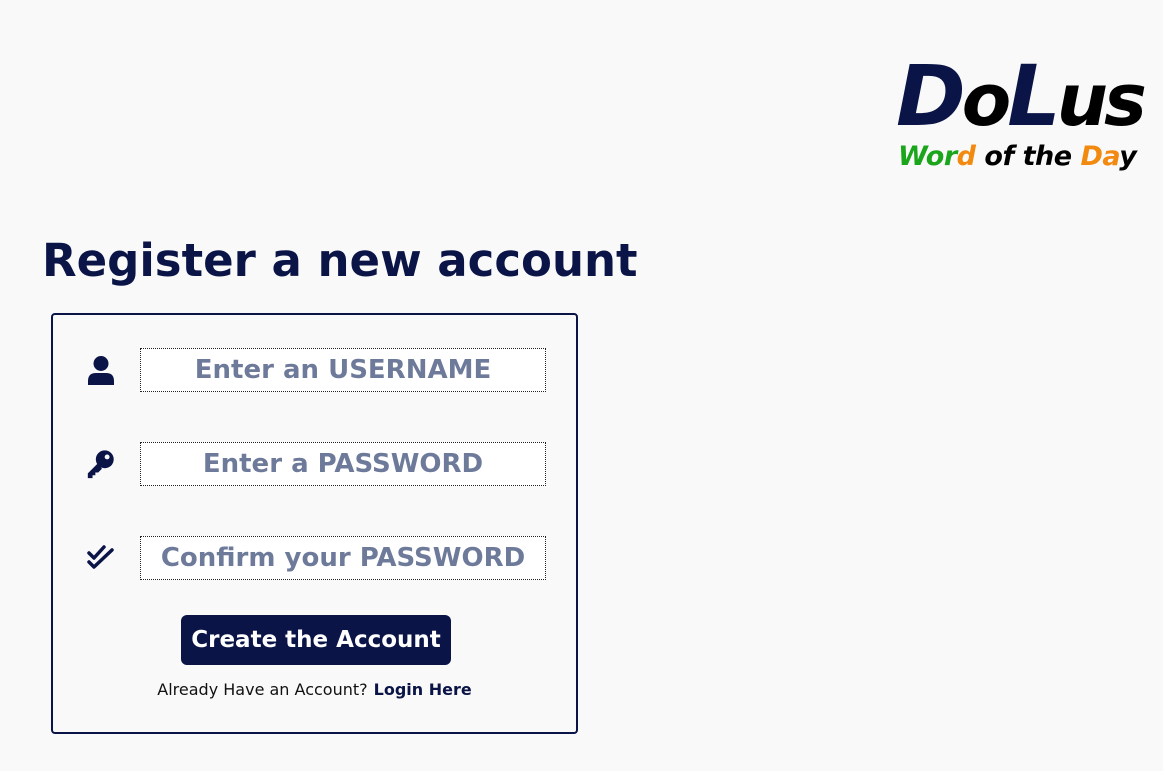 This screenshot has height=771, width=1163. What do you see at coordinates (931, 96) in the screenshot?
I see `logo-letter: D` at bounding box center [931, 96].